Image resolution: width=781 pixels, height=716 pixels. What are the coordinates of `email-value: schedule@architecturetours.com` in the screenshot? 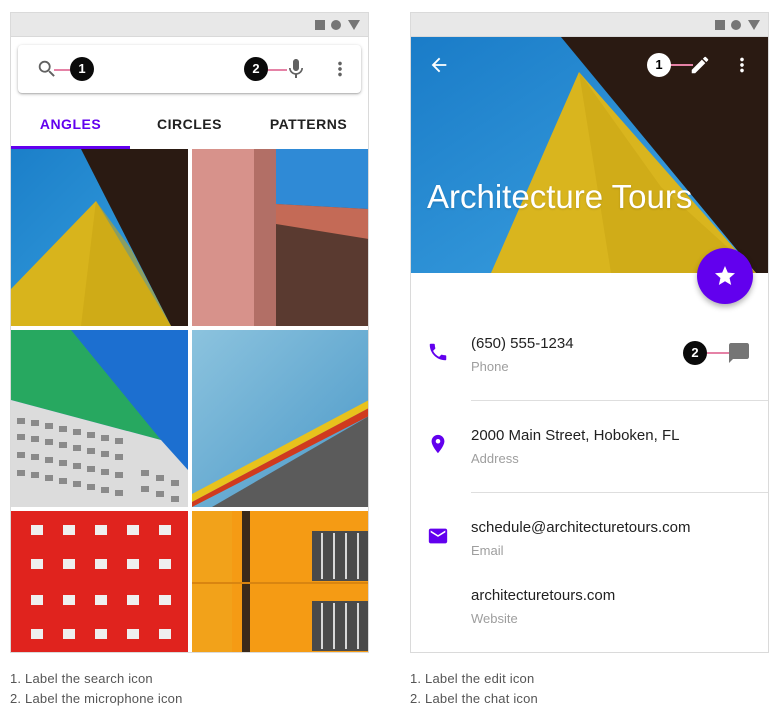 It's located at (581, 527).